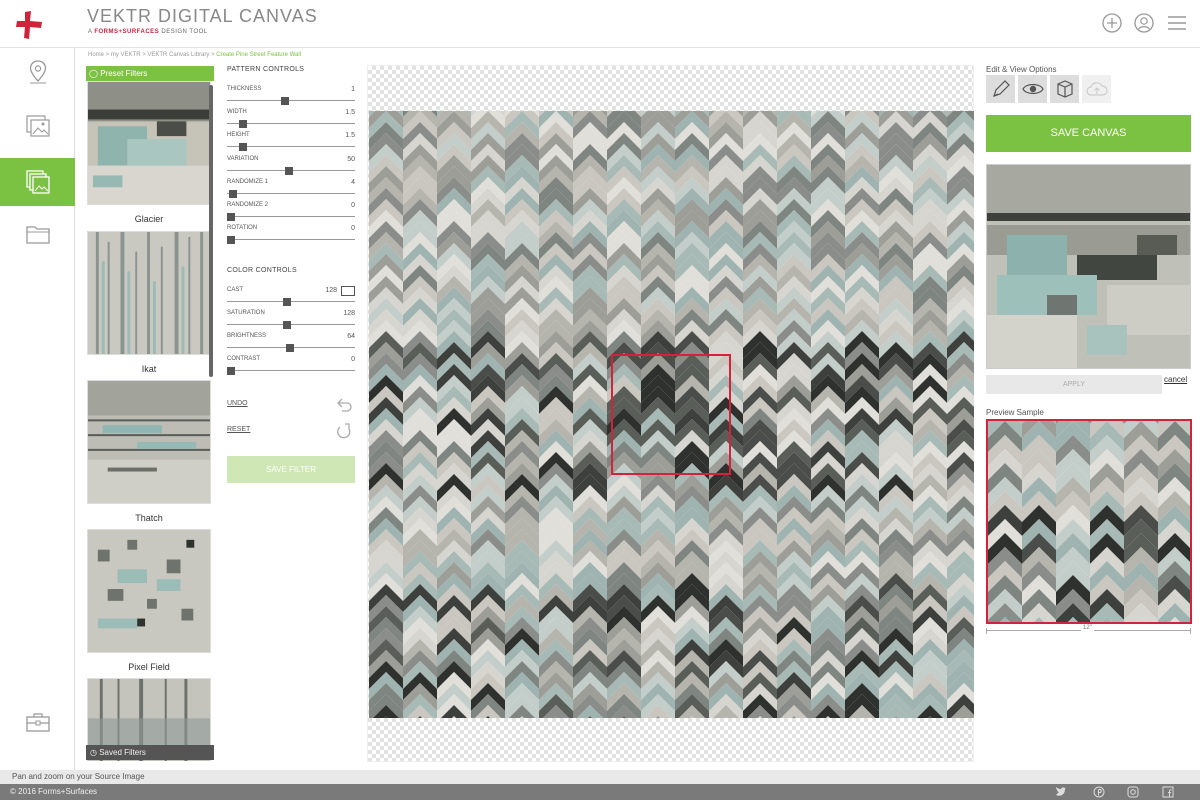  Describe the element at coordinates (348, 291) in the screenshot. I see `cast-color-swatch` at that location.